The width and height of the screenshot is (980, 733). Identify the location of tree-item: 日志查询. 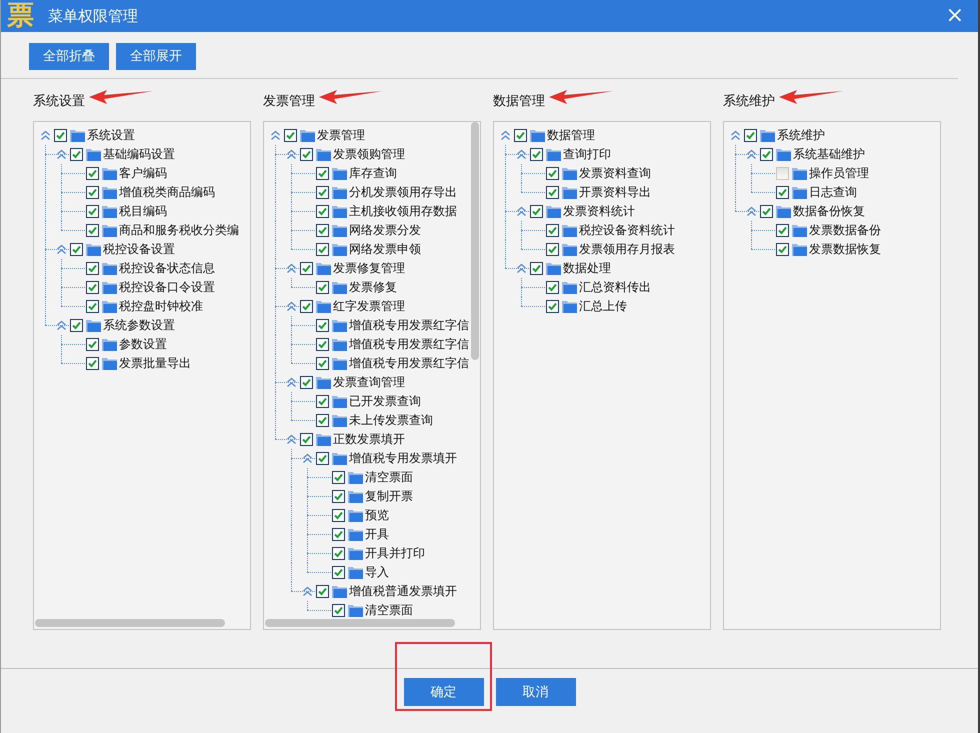
(833, 192).